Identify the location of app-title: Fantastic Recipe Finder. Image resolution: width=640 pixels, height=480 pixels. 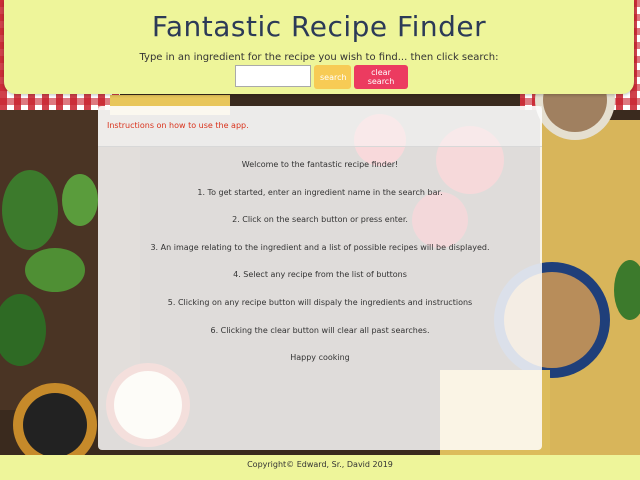
(319, 26).